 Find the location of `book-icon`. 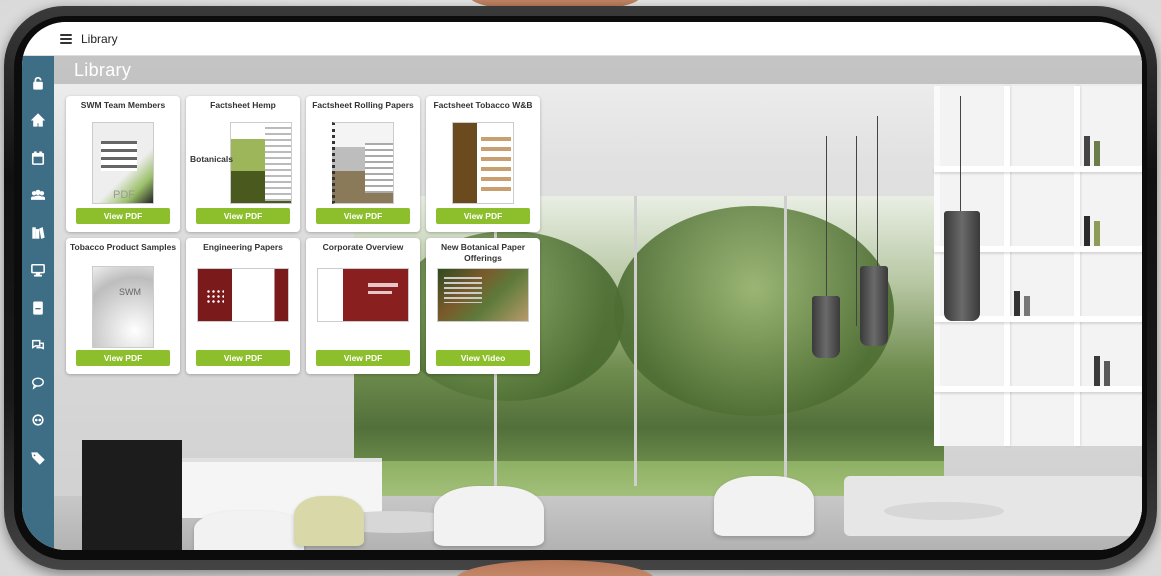

book-icon is located at coordinates (38, 308).